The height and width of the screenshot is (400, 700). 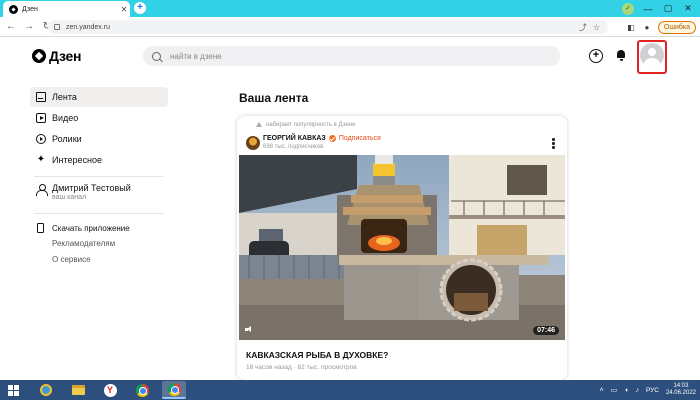 I want to click on browser-profile-indicator: ✓, so click(x=628, y=8).